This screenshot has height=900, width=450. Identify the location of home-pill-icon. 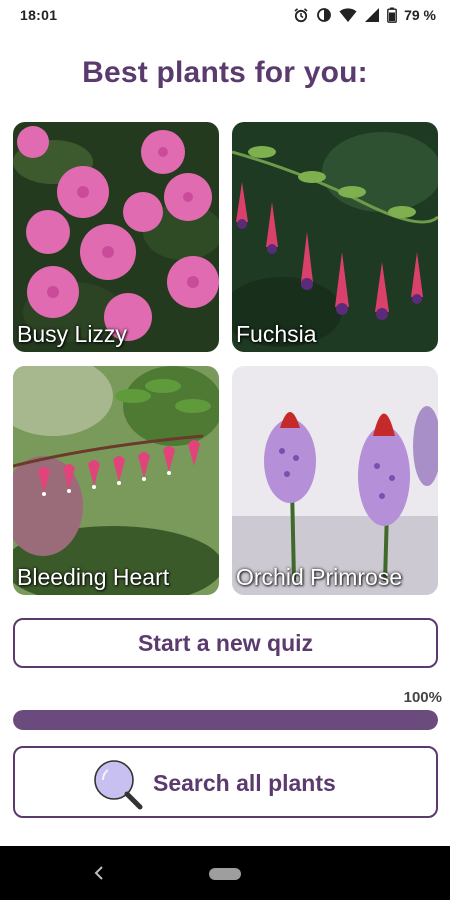
(225, 874).